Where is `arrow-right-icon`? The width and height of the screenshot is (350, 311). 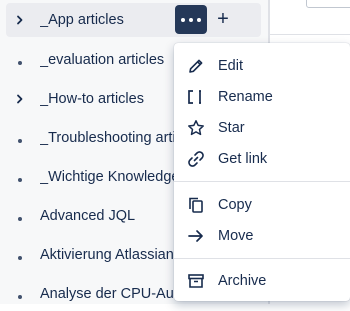
arrow-right-icon is located at coordinates (196, 236).